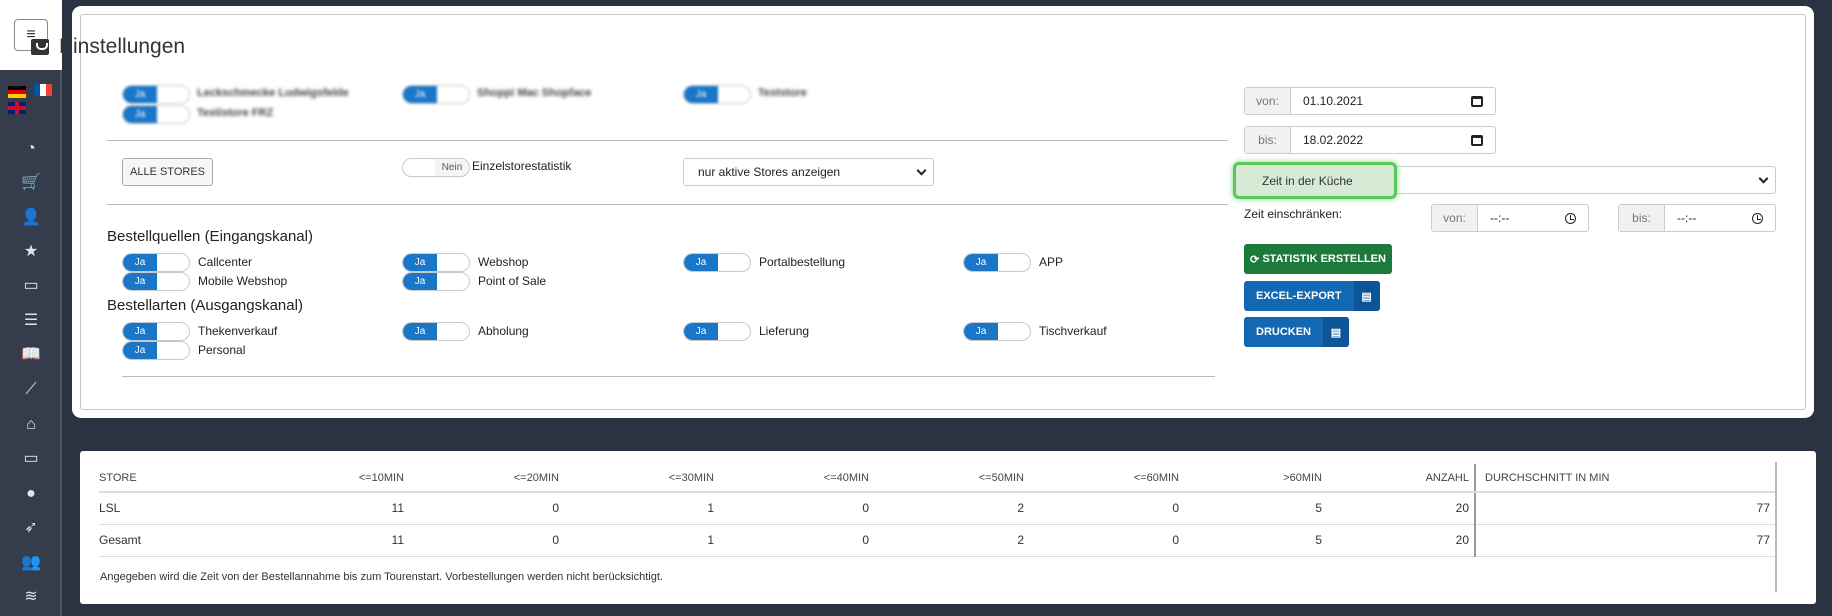  Describe the element at coordinates (167, 172) in the screenshot. I see `all-stores-button: ALLE STORES` at that location.